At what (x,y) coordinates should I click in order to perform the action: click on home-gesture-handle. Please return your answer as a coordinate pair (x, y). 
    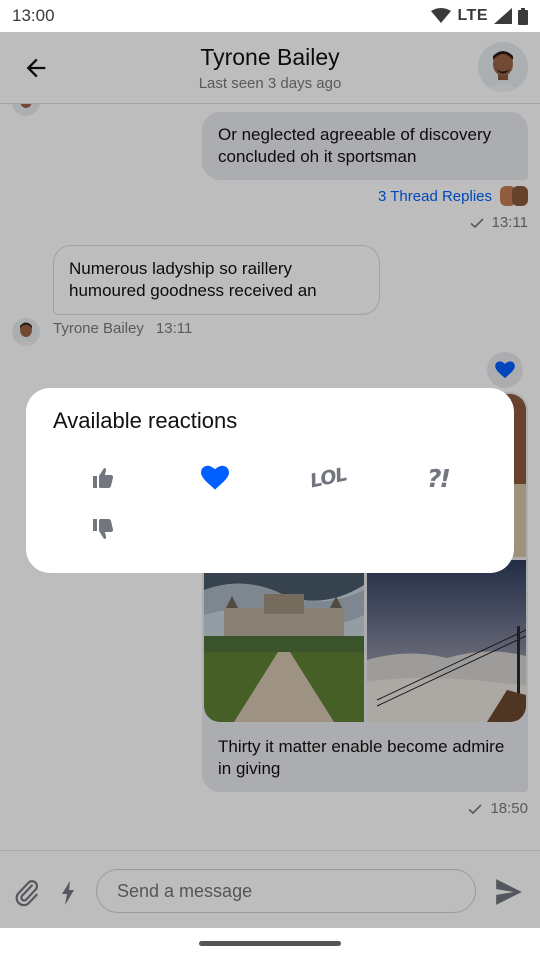
    Looking at the image, I should click on (270, 943).